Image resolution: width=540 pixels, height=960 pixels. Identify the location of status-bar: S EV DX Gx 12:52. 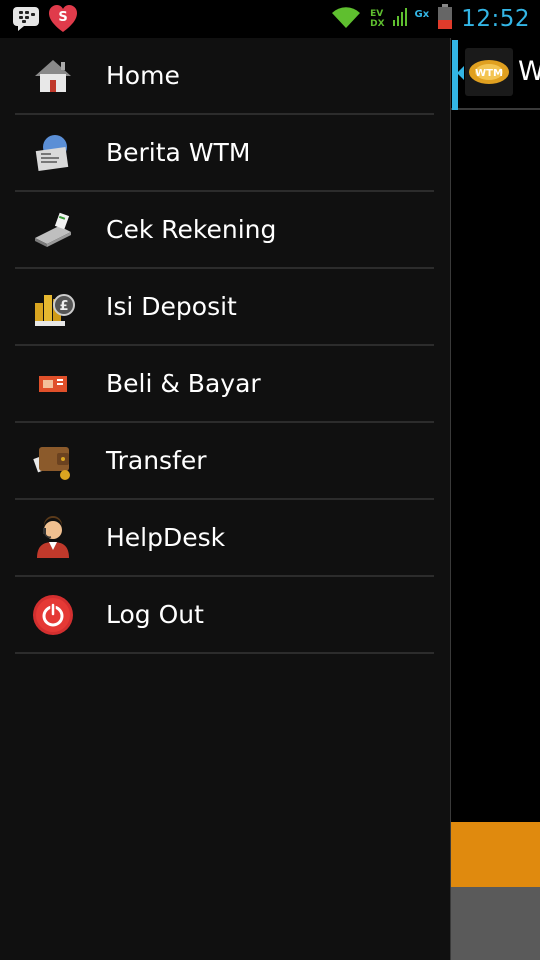
(270, 19).